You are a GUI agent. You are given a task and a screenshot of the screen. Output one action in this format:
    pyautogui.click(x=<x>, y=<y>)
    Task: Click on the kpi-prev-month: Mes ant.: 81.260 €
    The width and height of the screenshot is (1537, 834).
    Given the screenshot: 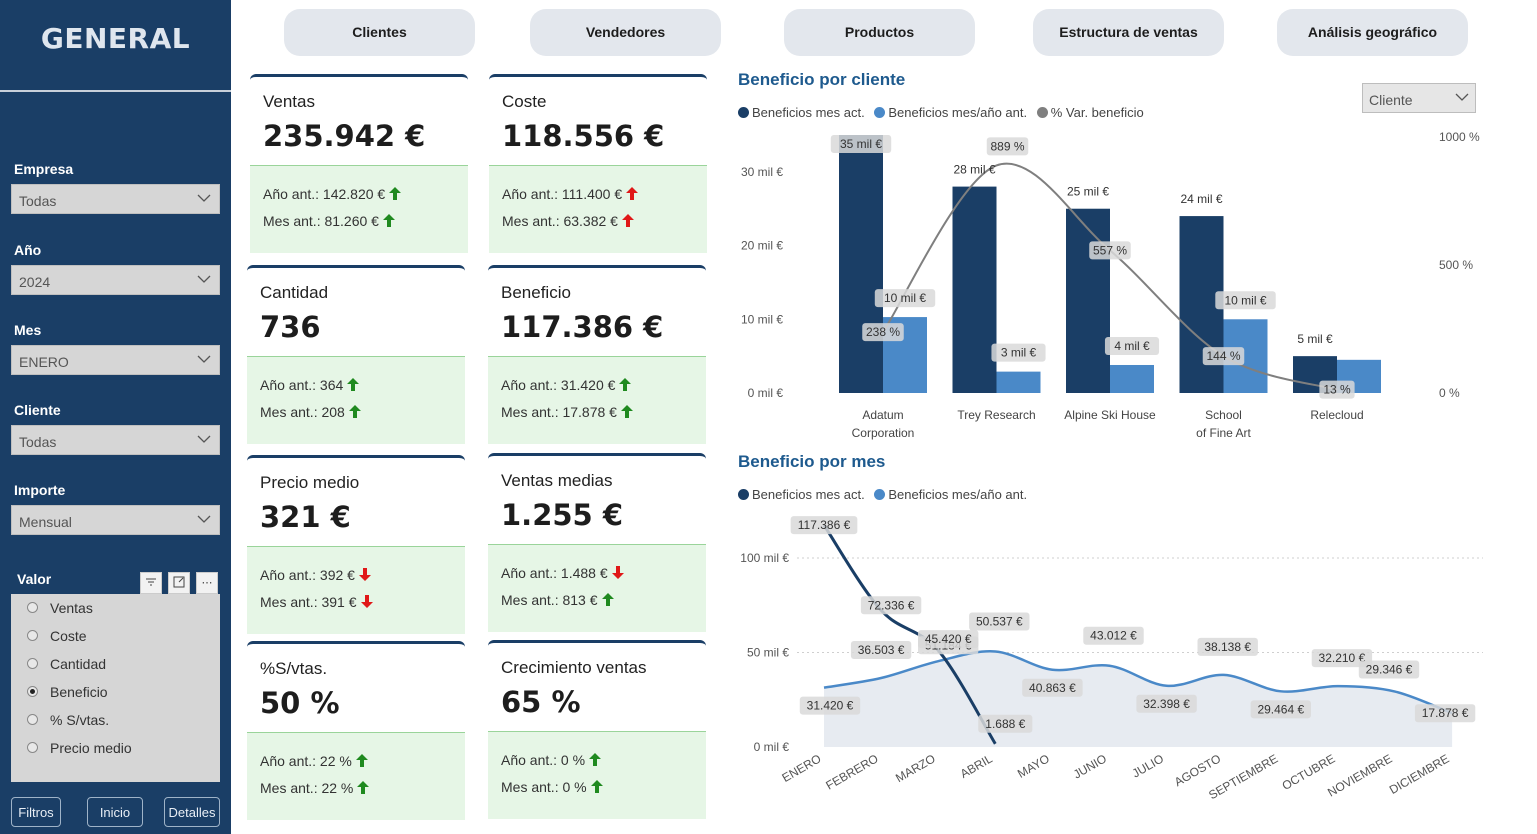 What is the action you would take?
    pyautogui.click(x=329, y=221)
    